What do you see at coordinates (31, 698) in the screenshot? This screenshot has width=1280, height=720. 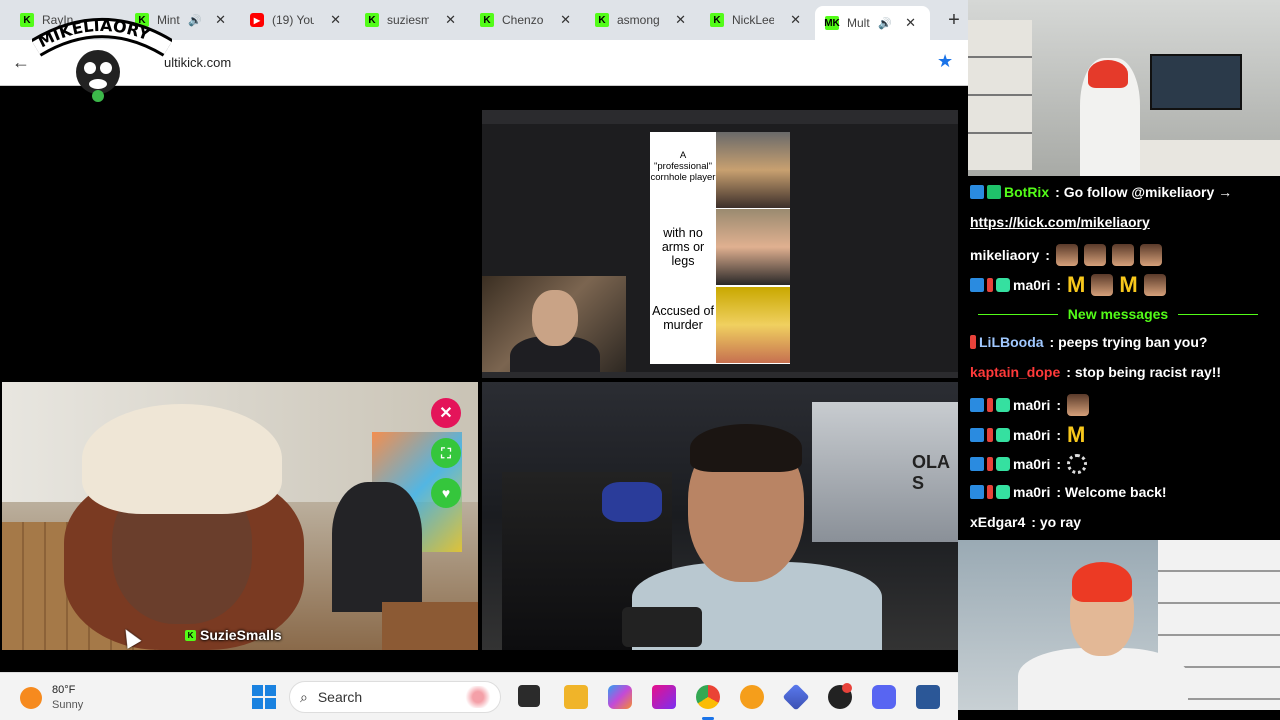 I see `sun-icon` at bounding box center [31, 698].